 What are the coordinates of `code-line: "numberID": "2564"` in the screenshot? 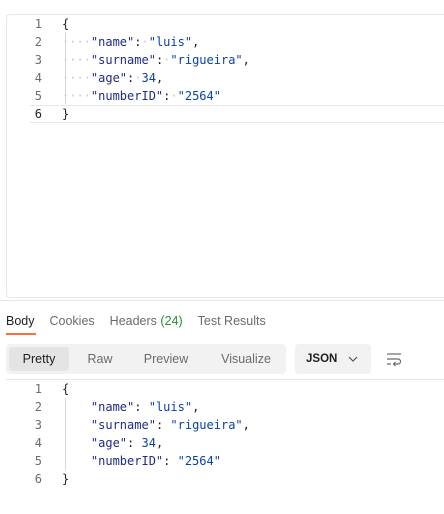 It's located at (155, 461).